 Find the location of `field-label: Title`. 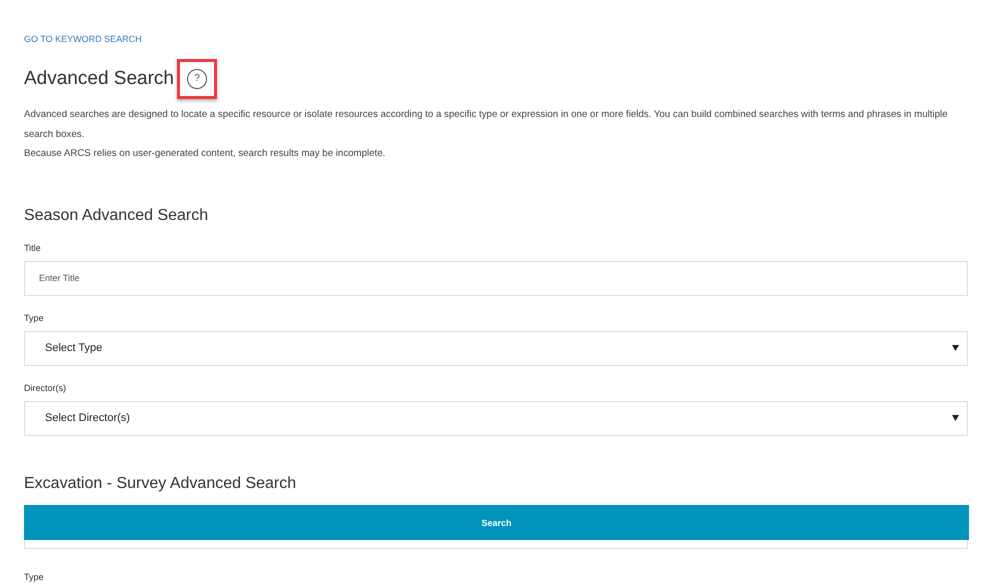

field-label: Title is located at coordinates (33, 248).